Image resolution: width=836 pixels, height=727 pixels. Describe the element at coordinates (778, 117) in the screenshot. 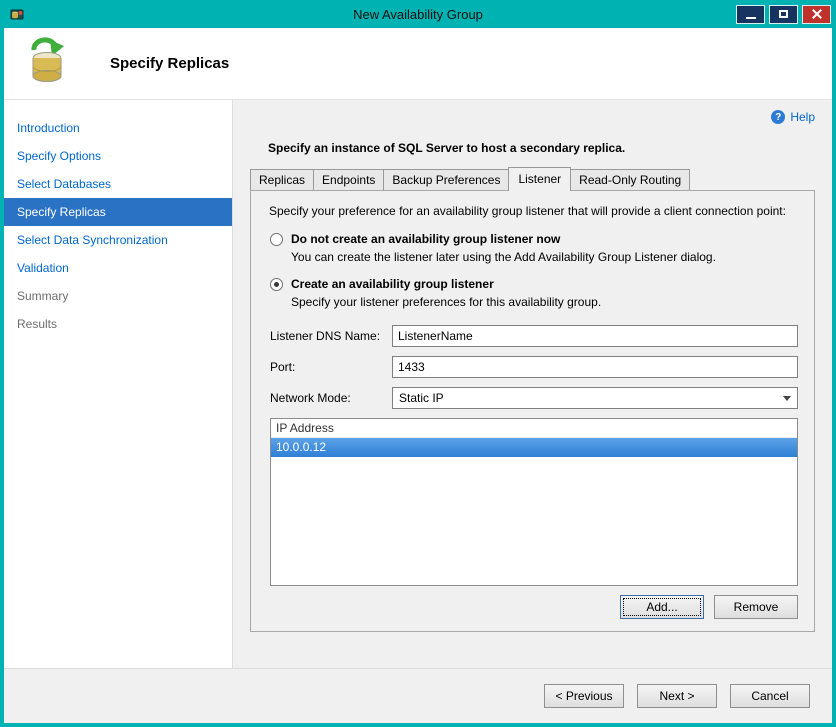

I see `help-icon: ?` at that location.